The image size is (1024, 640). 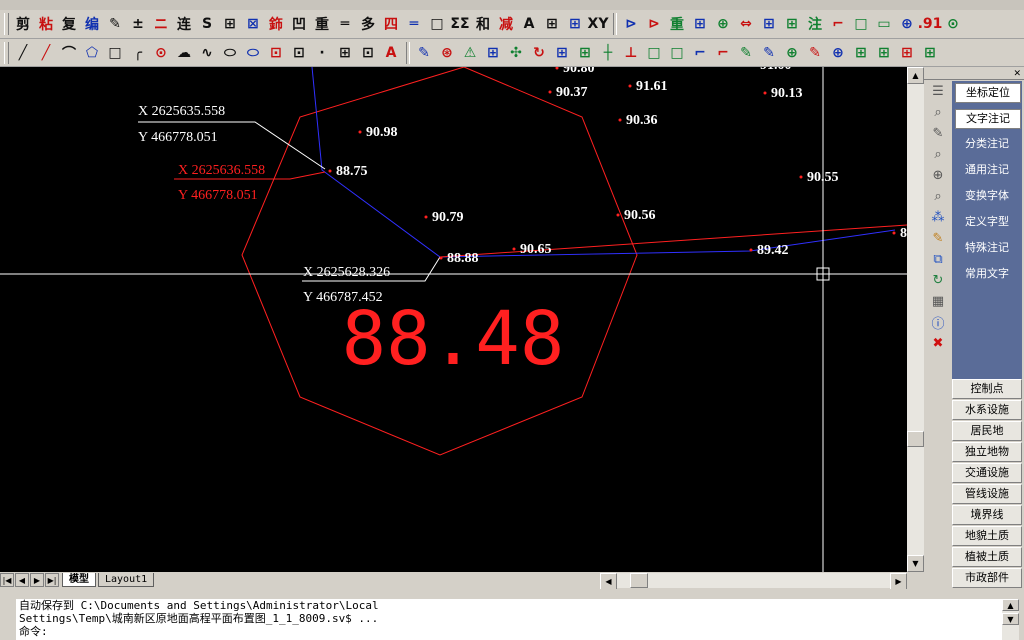 What do you see at coordinates (79, 580) in the screenshot?
I see `tab-model: 模型` at bounding box center [79, 580].